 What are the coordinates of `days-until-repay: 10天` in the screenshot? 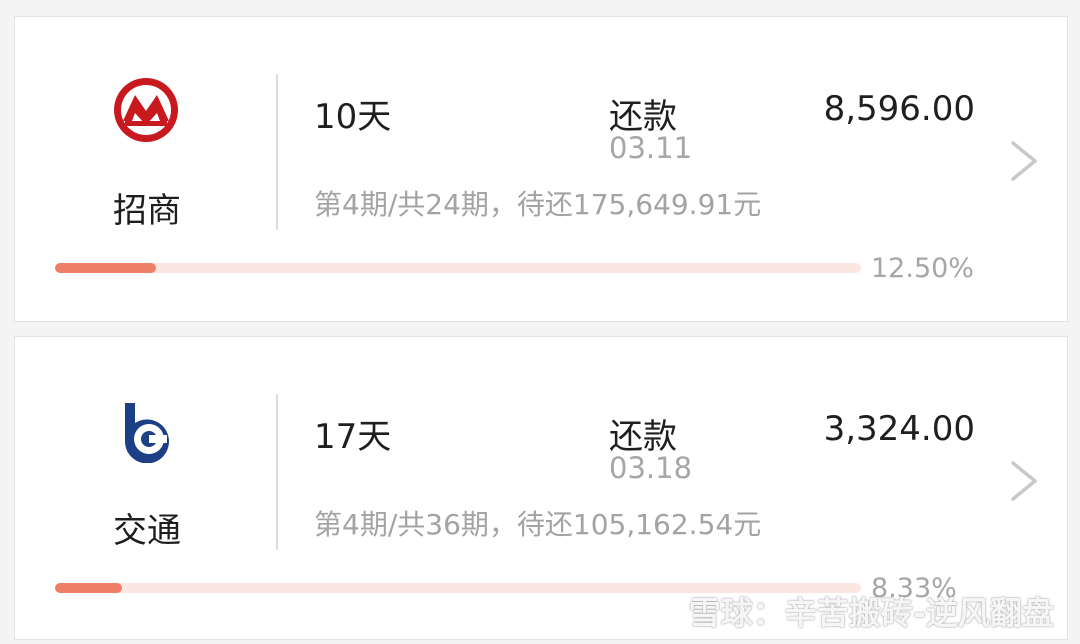 It's located at (353, 117).